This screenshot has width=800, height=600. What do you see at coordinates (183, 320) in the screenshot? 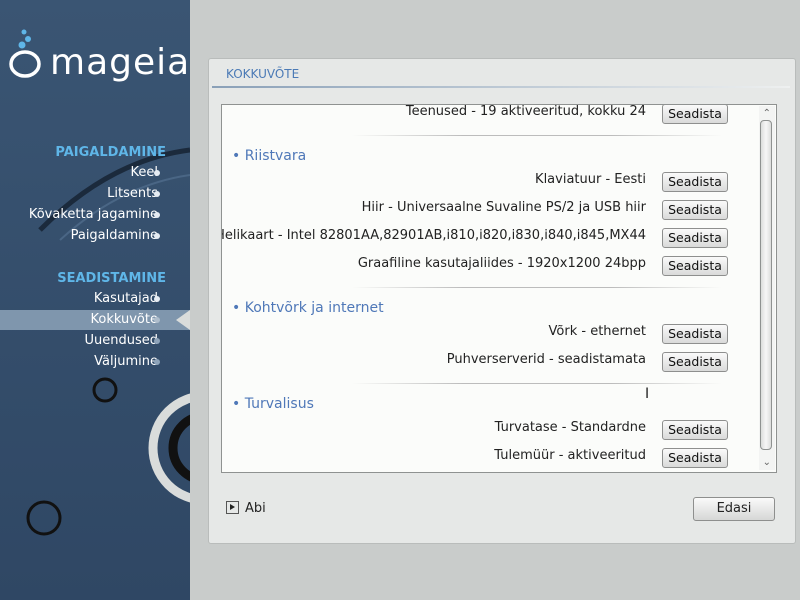
I see `active-pointer-icon` at bounding box center [183, 320].